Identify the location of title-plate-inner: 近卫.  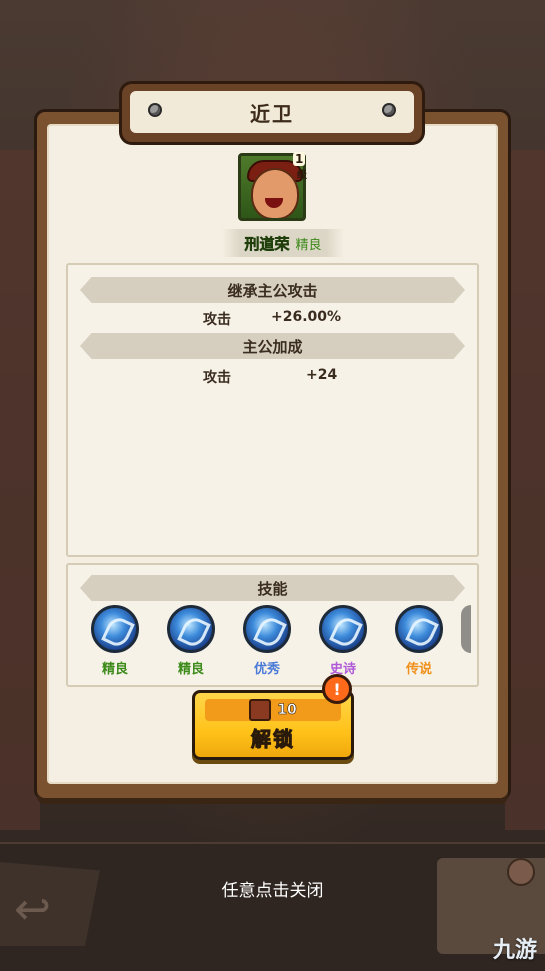
(272, 112).